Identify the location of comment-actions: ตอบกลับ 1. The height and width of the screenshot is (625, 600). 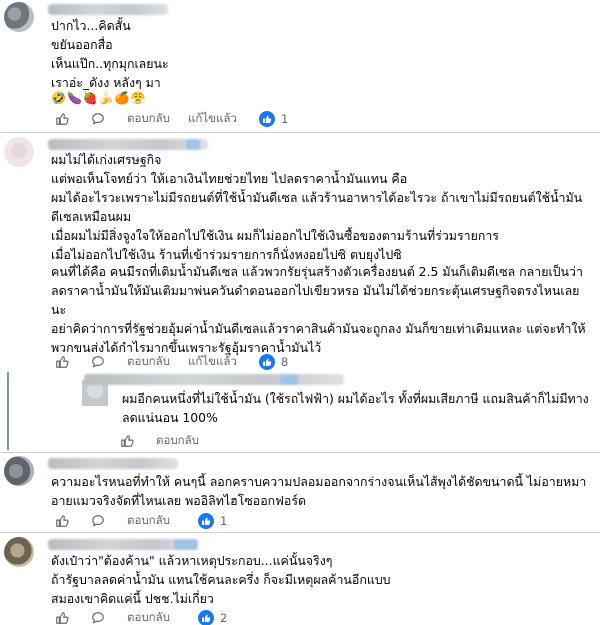
(141, 521).